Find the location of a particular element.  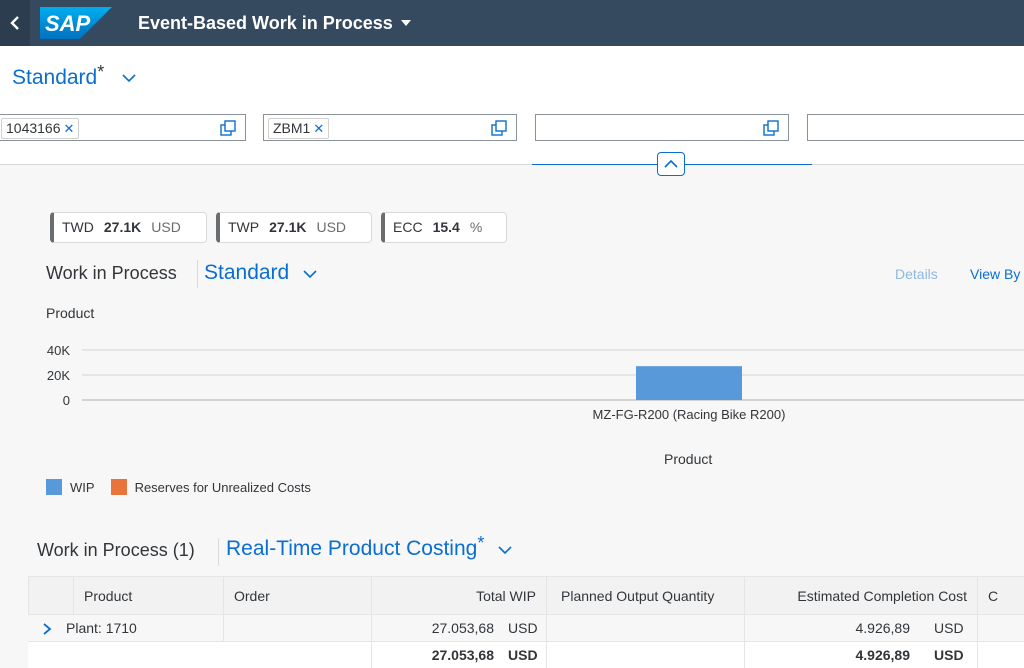

y-tick-label: 40K is located at coordinates (58, 350).